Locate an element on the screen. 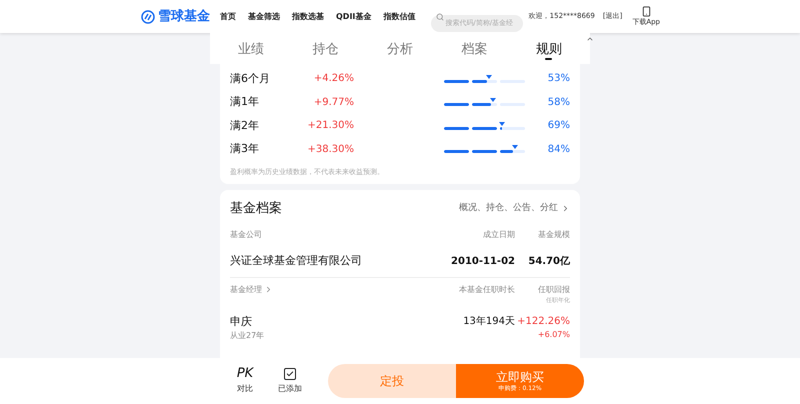 The height and width of the screenshot is (404, 800). logo-icon is located at coordinates (148, 17).